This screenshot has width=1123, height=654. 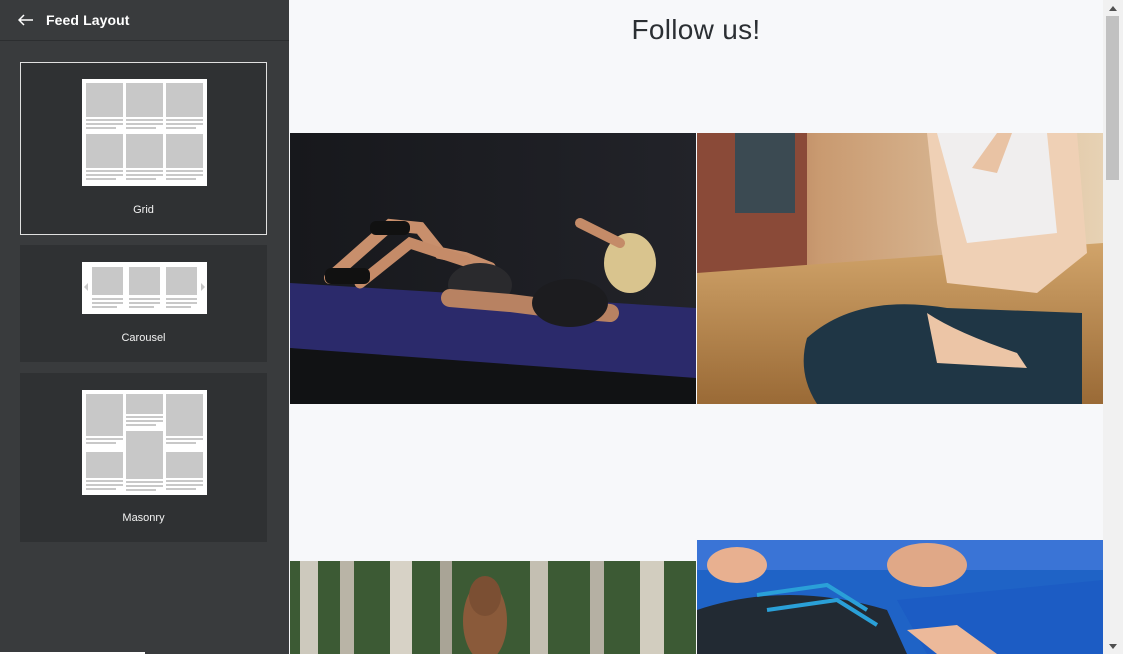 What do you see at coordinates (143, 518) in the screenshot?
I see `masonry-option-label: Masonry` at bounding box center [143, 518].